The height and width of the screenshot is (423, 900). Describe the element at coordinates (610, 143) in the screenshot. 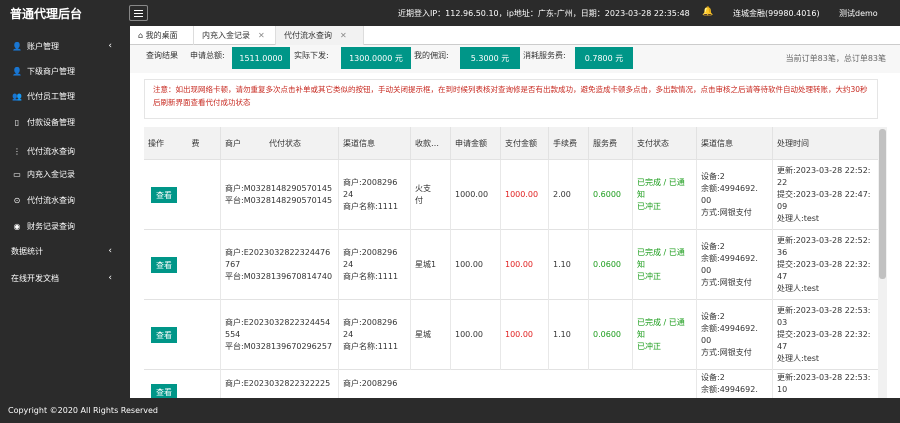

I see `th-service-fee: 服务费` at that location.